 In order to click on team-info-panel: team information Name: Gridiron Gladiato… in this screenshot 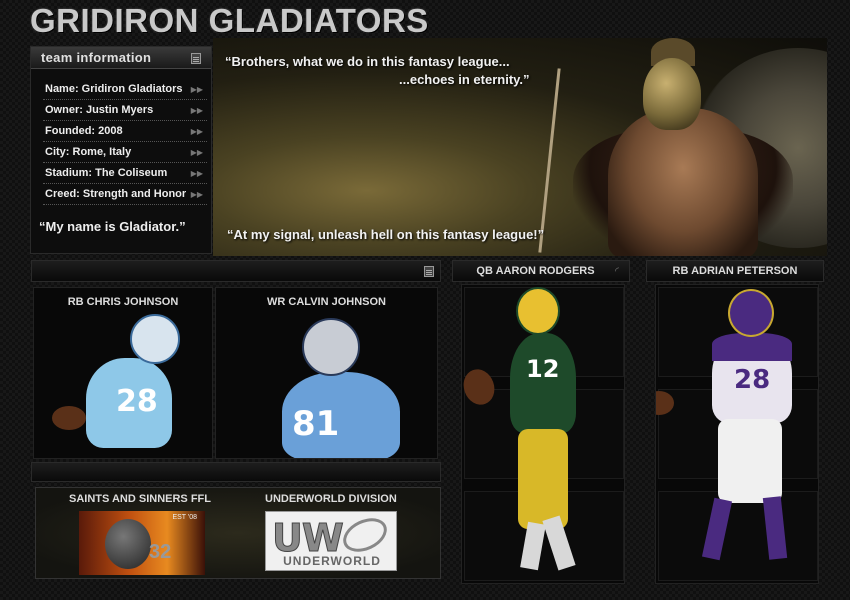, I will do `click(121, 150)`.